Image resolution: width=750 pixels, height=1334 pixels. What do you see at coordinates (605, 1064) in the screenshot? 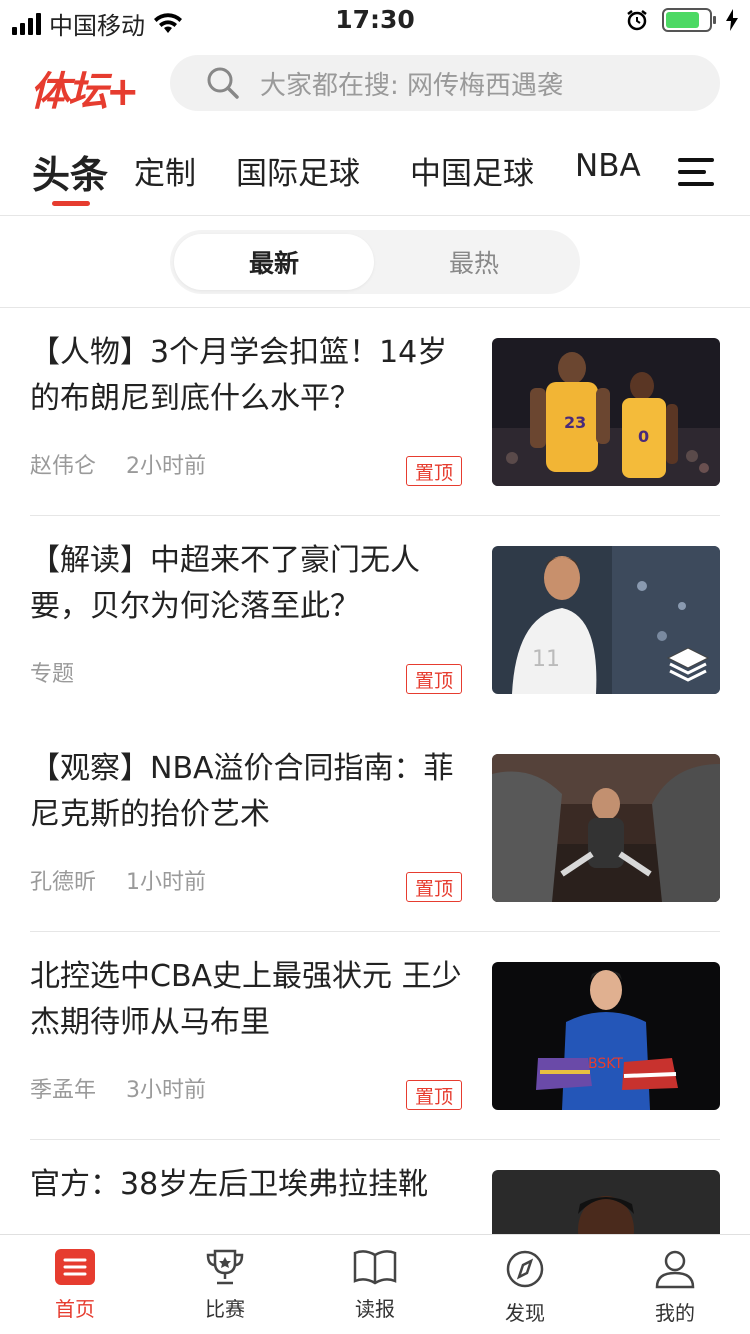
I see `svg-text: BSKT` at bounding box center [605, 1064].